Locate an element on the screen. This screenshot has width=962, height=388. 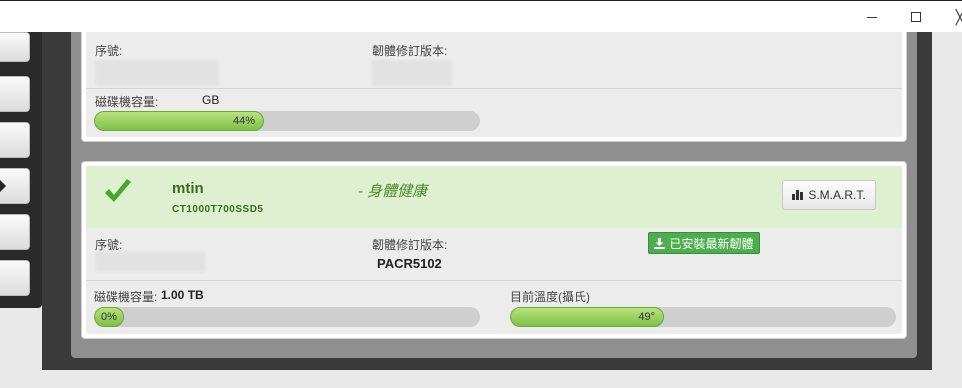
check-icon is located at coordinates (118, 190).